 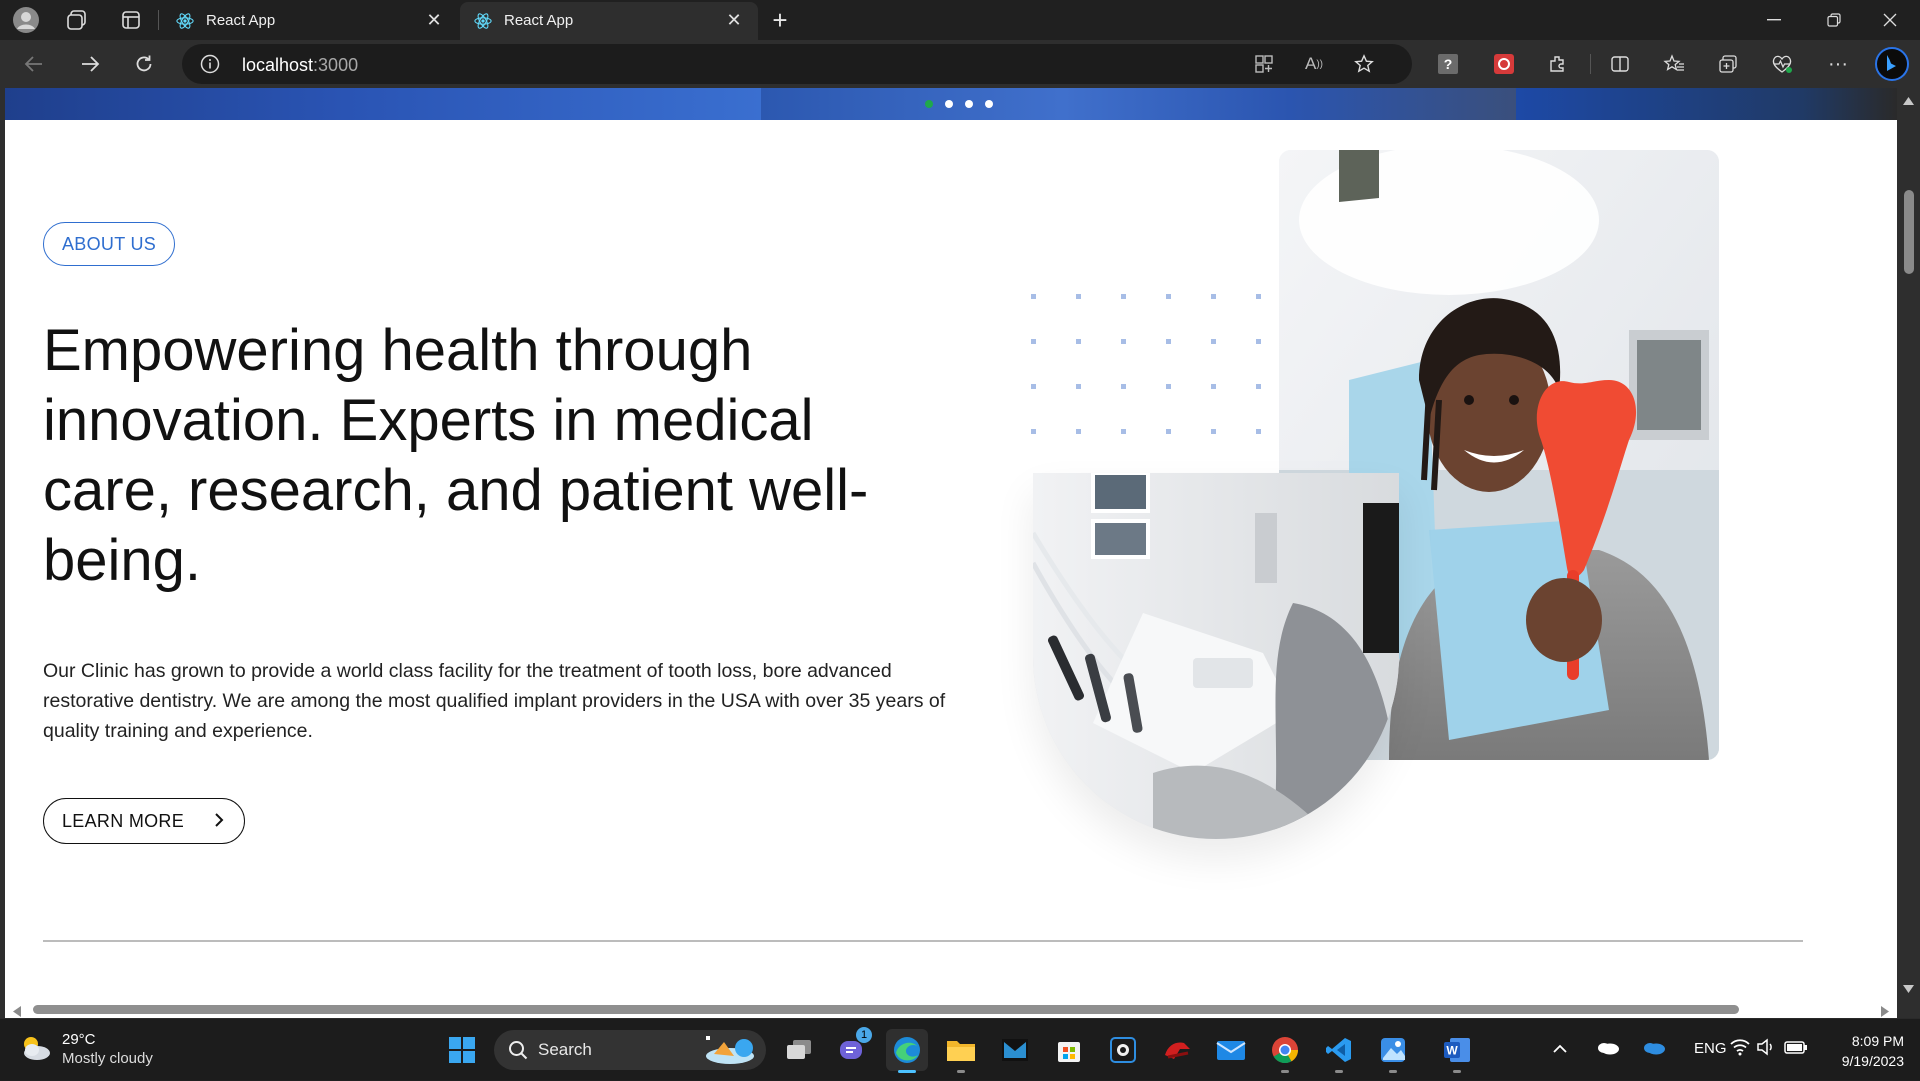 What do you see at coordinates (1364, 64) in the screenshot?
I see `favorite-star-icon` at bounding box center [1364, 64].